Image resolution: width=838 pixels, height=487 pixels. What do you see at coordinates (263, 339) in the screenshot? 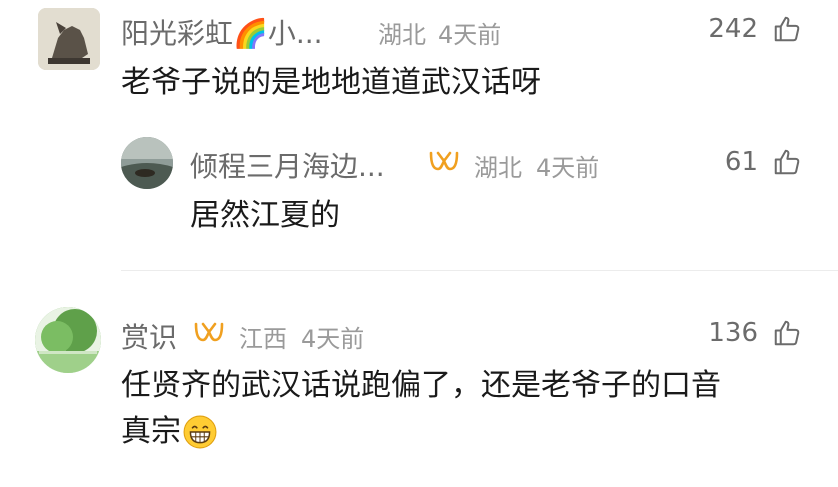
I see `location: 江西` at bounding box center [263, 339].